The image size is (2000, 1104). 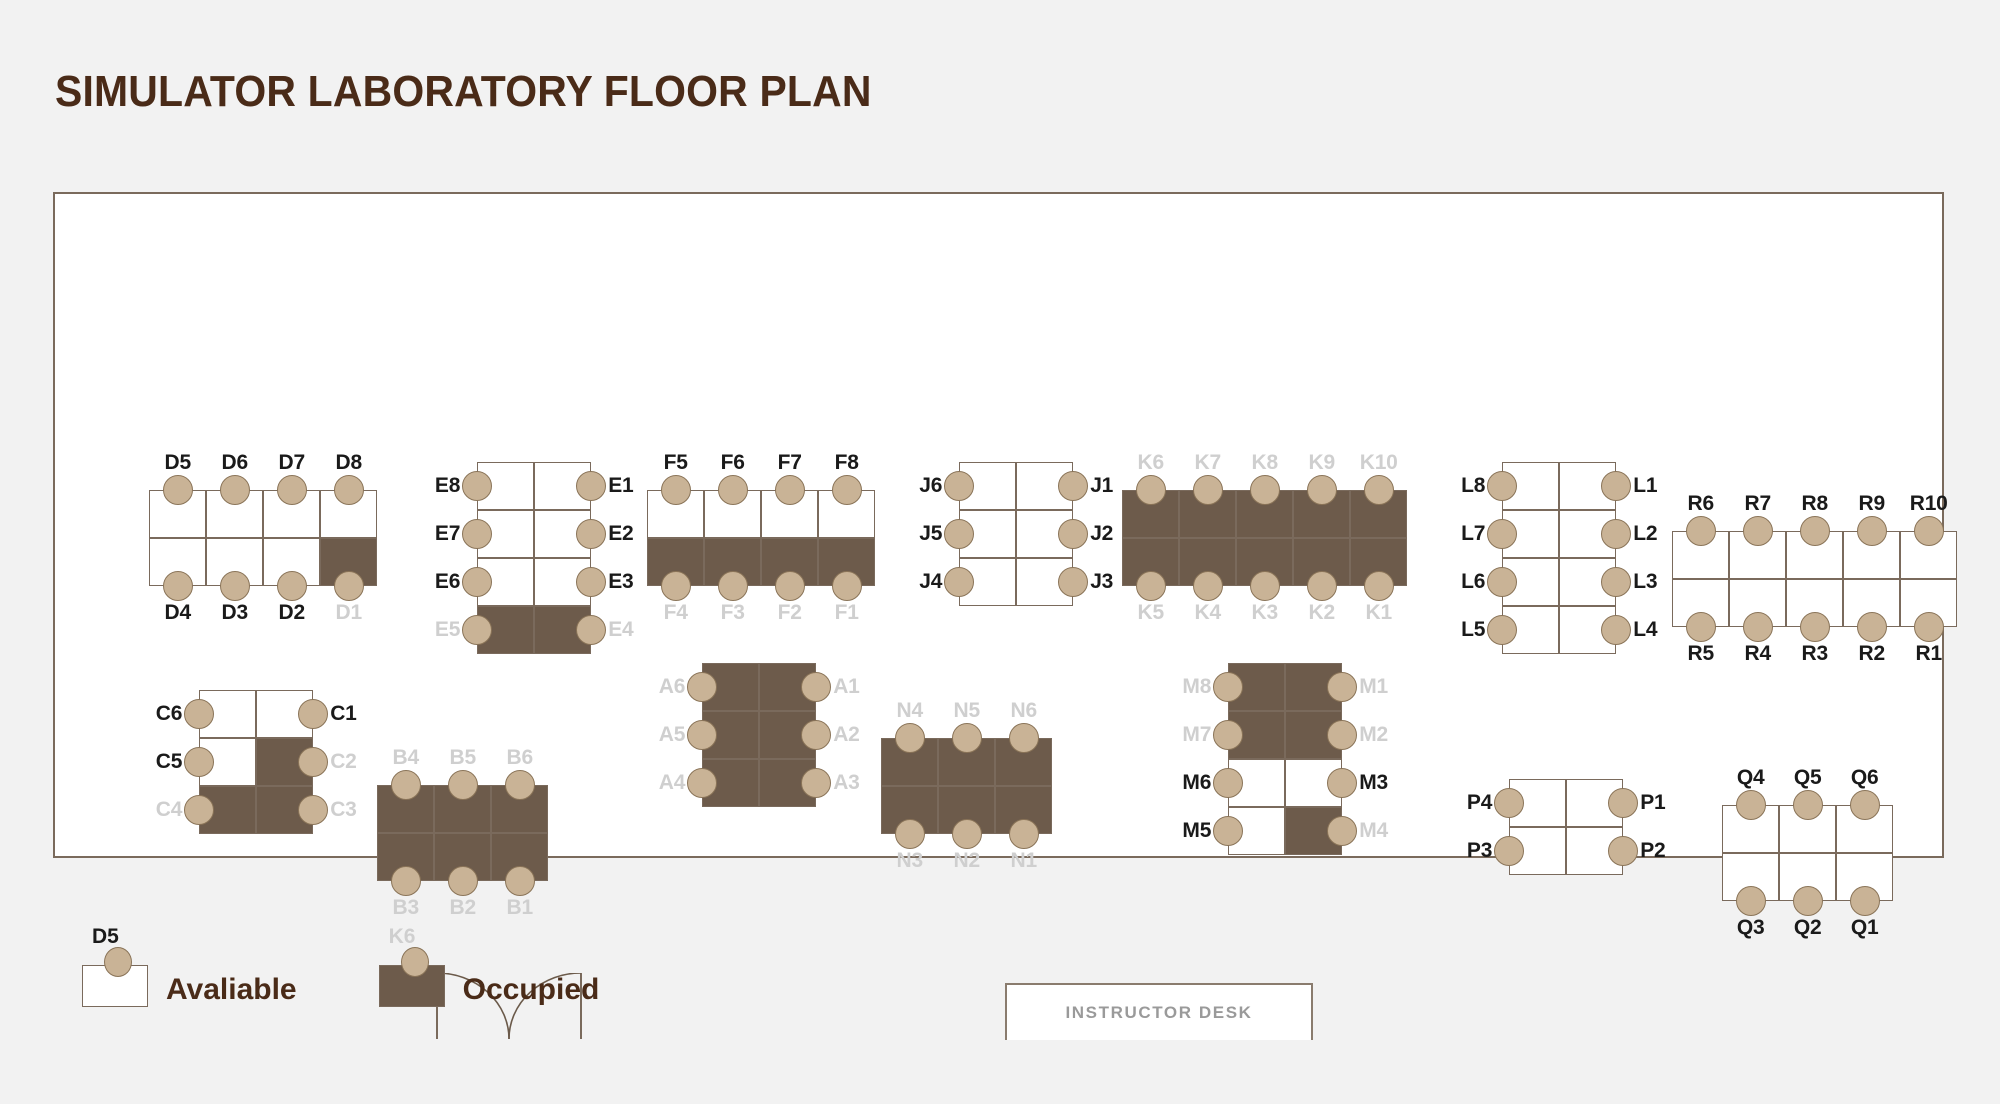 I want to click on seat-icon-b5, so click(x=462, y=785).